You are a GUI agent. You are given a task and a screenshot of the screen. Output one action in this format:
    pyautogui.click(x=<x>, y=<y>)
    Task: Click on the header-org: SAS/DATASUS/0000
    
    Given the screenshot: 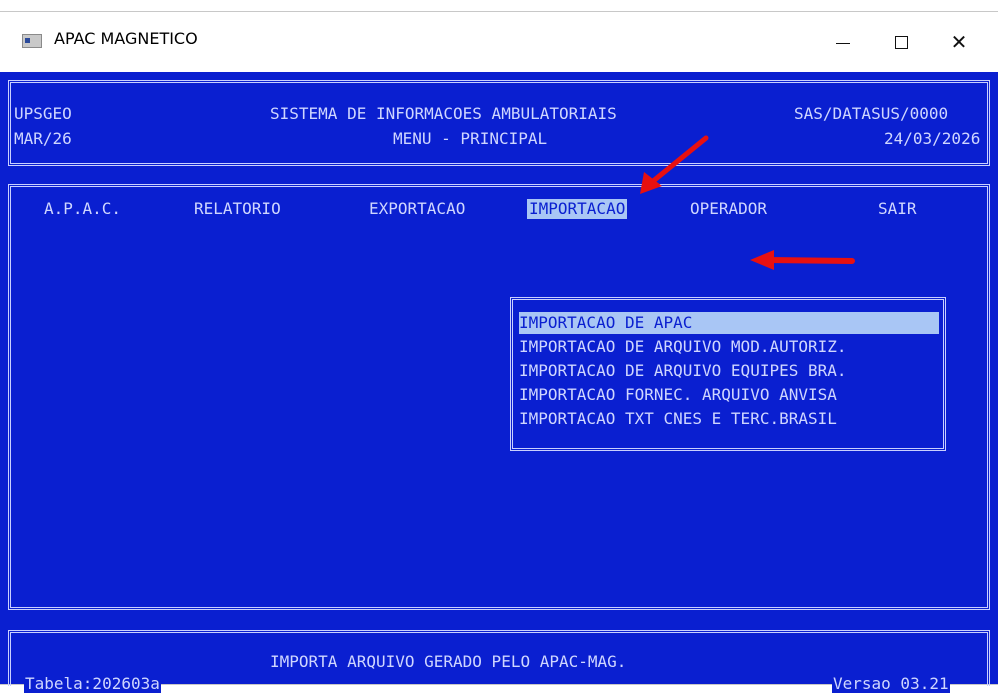 What is the action you would take?
    pyautogui.click(x=871, y=113)
    